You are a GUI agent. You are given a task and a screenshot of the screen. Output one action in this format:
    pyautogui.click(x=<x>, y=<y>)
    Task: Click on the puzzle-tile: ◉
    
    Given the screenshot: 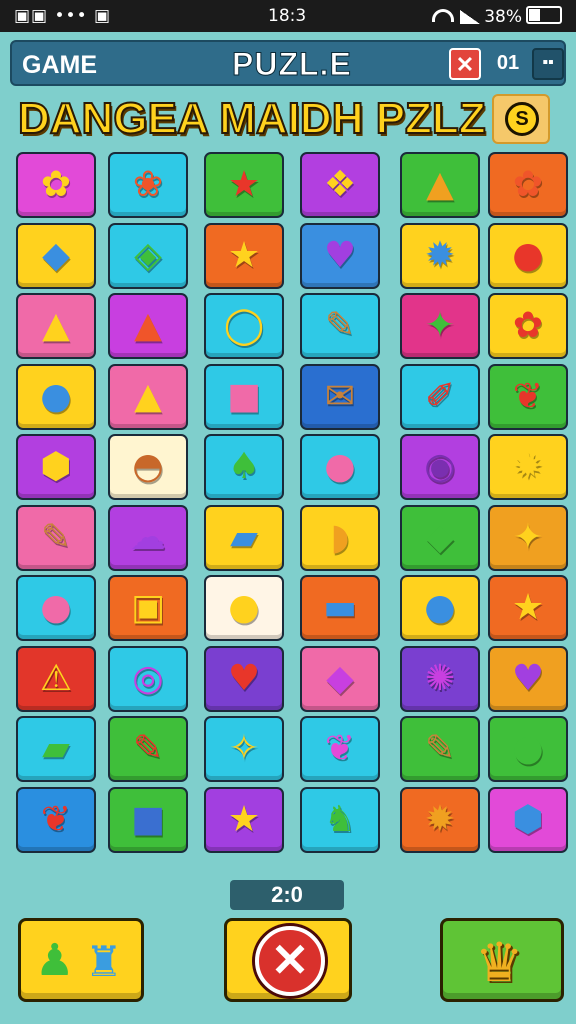 What is the action you would take?
    pyautogui.click(x=440, y=467)
    